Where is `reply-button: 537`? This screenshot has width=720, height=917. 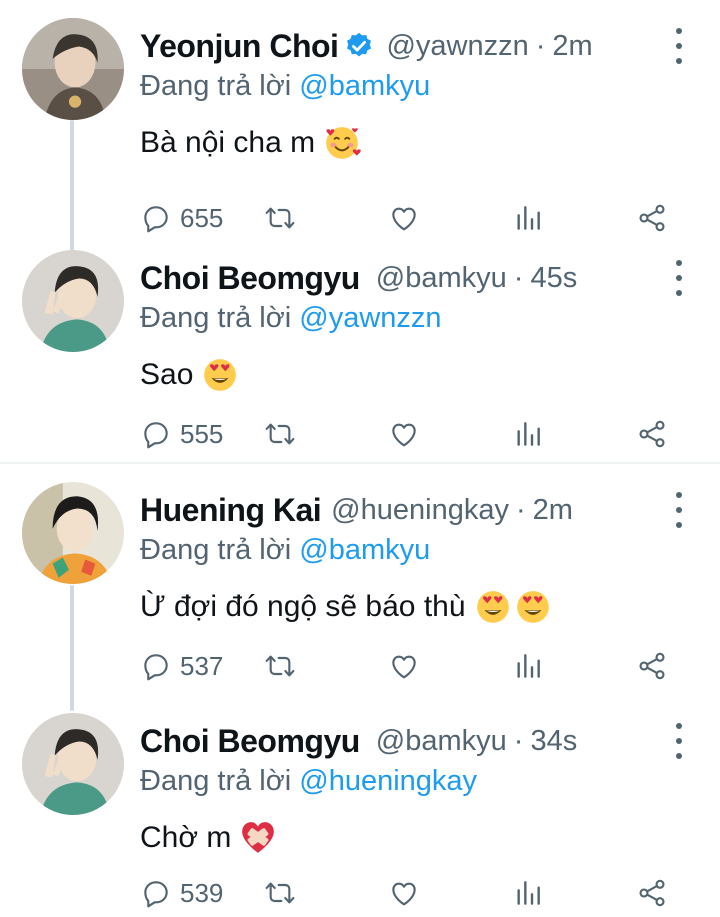 reply-button: 537 is located at coordinates (181, 666).